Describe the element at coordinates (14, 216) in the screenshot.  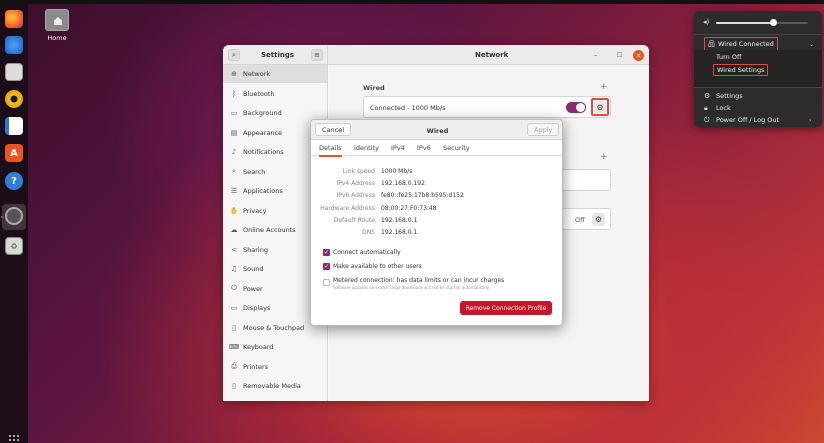
I see `settings-icon` at that location.